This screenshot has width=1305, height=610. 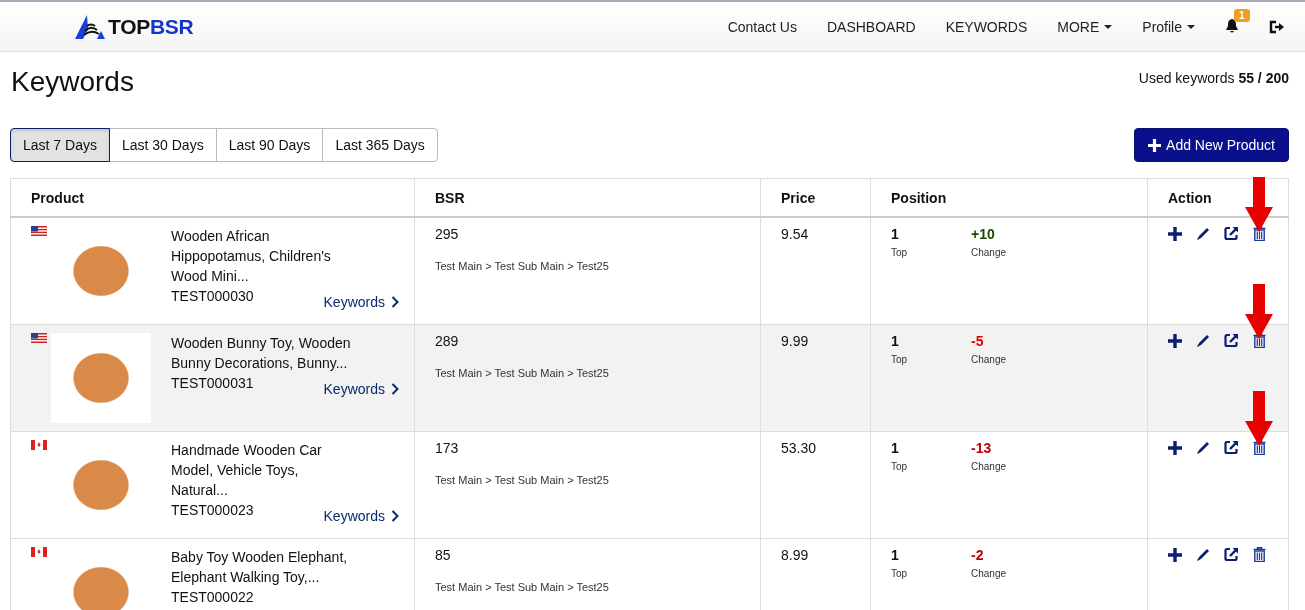 I want to click on logo-icon, so click(x=90, y=26).